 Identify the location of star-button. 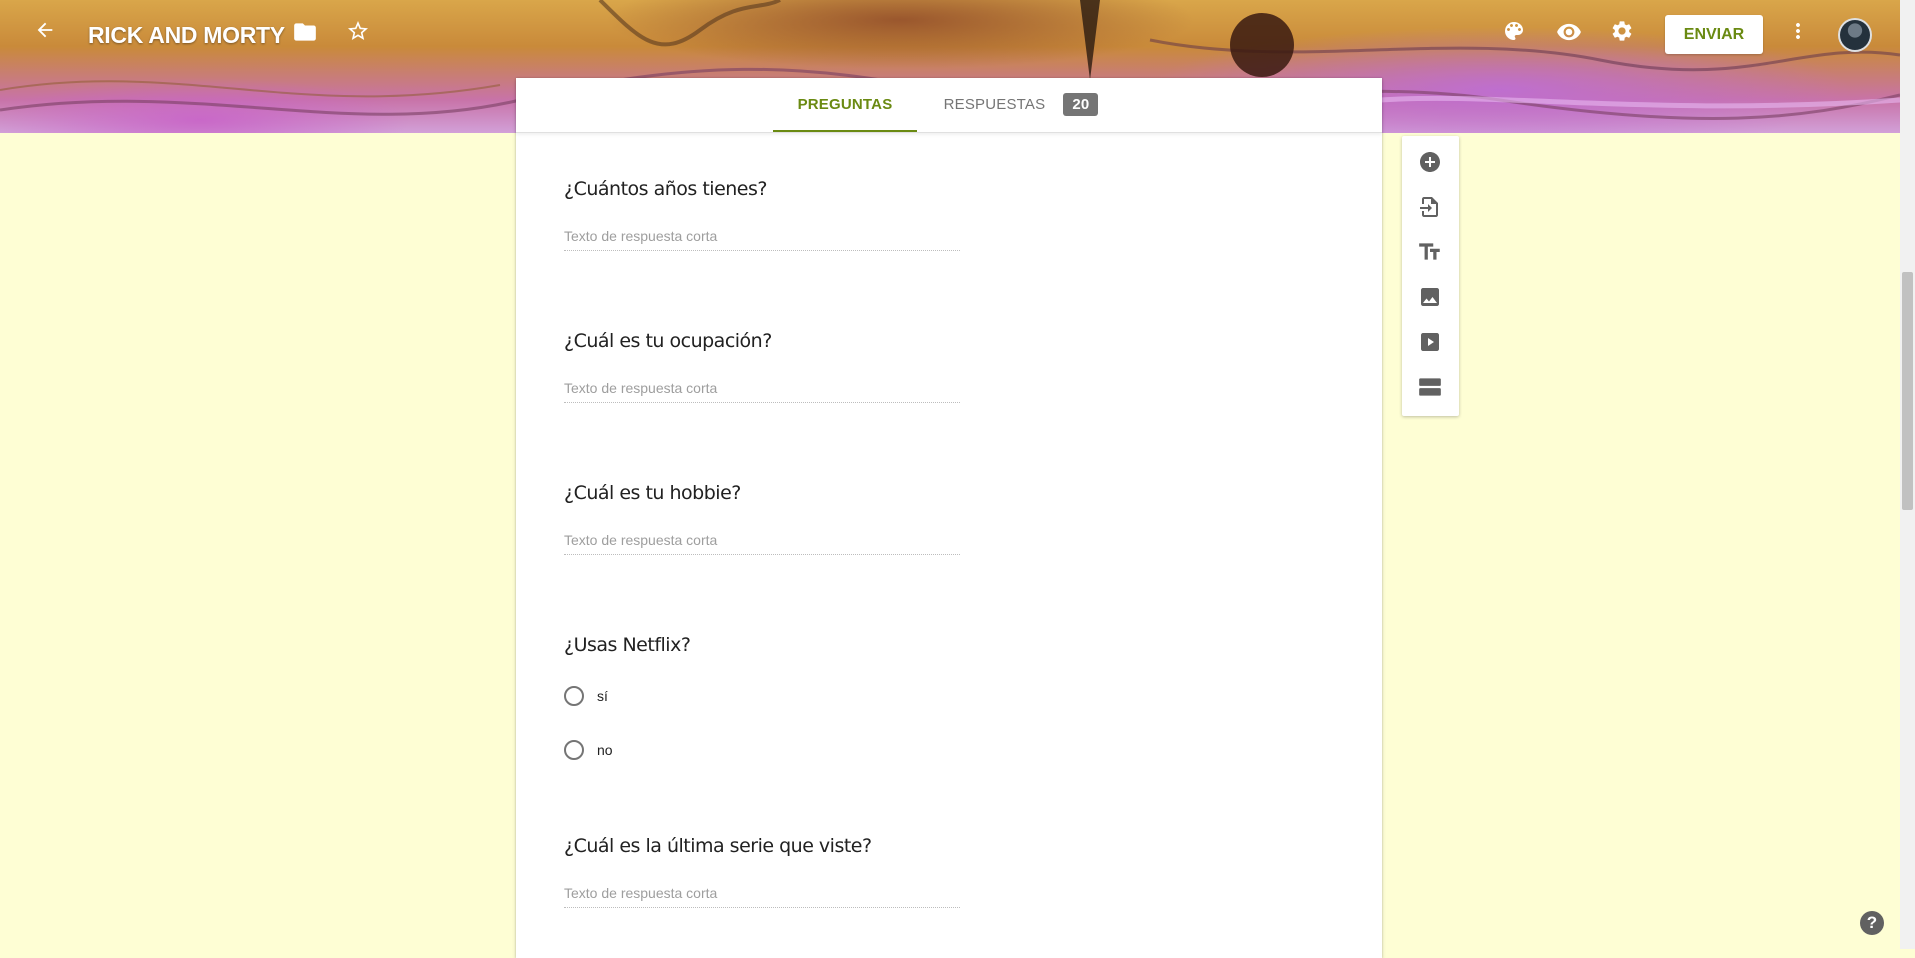
(362, 35).